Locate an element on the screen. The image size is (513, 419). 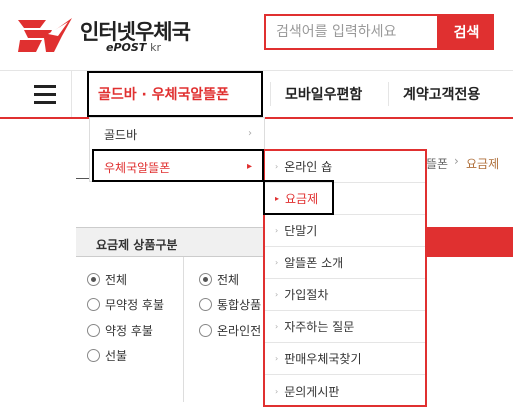
breadcrumb-current: 요금제 is located at coordinates (483, 164).